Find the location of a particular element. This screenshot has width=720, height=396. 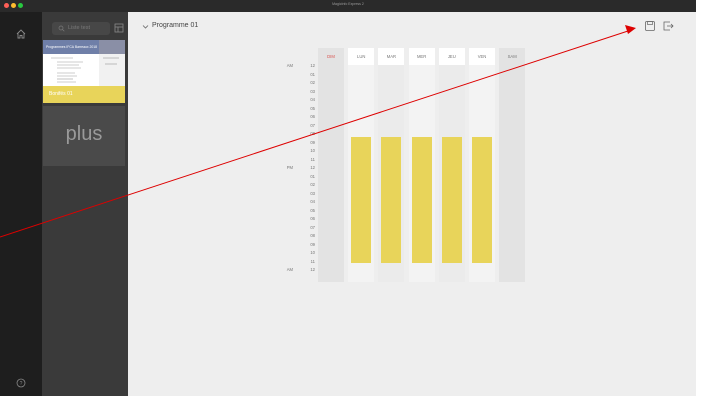

day-header: MAR is located at coordinates (391, 56).